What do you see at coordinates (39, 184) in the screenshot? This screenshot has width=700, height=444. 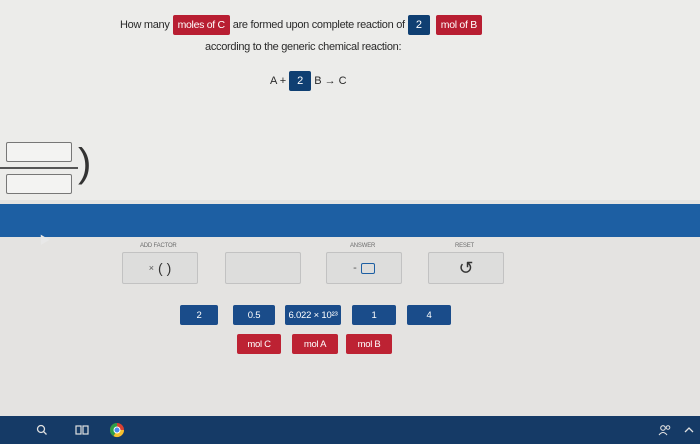 I see `denominator-slot` at bounding box center [39, 184].